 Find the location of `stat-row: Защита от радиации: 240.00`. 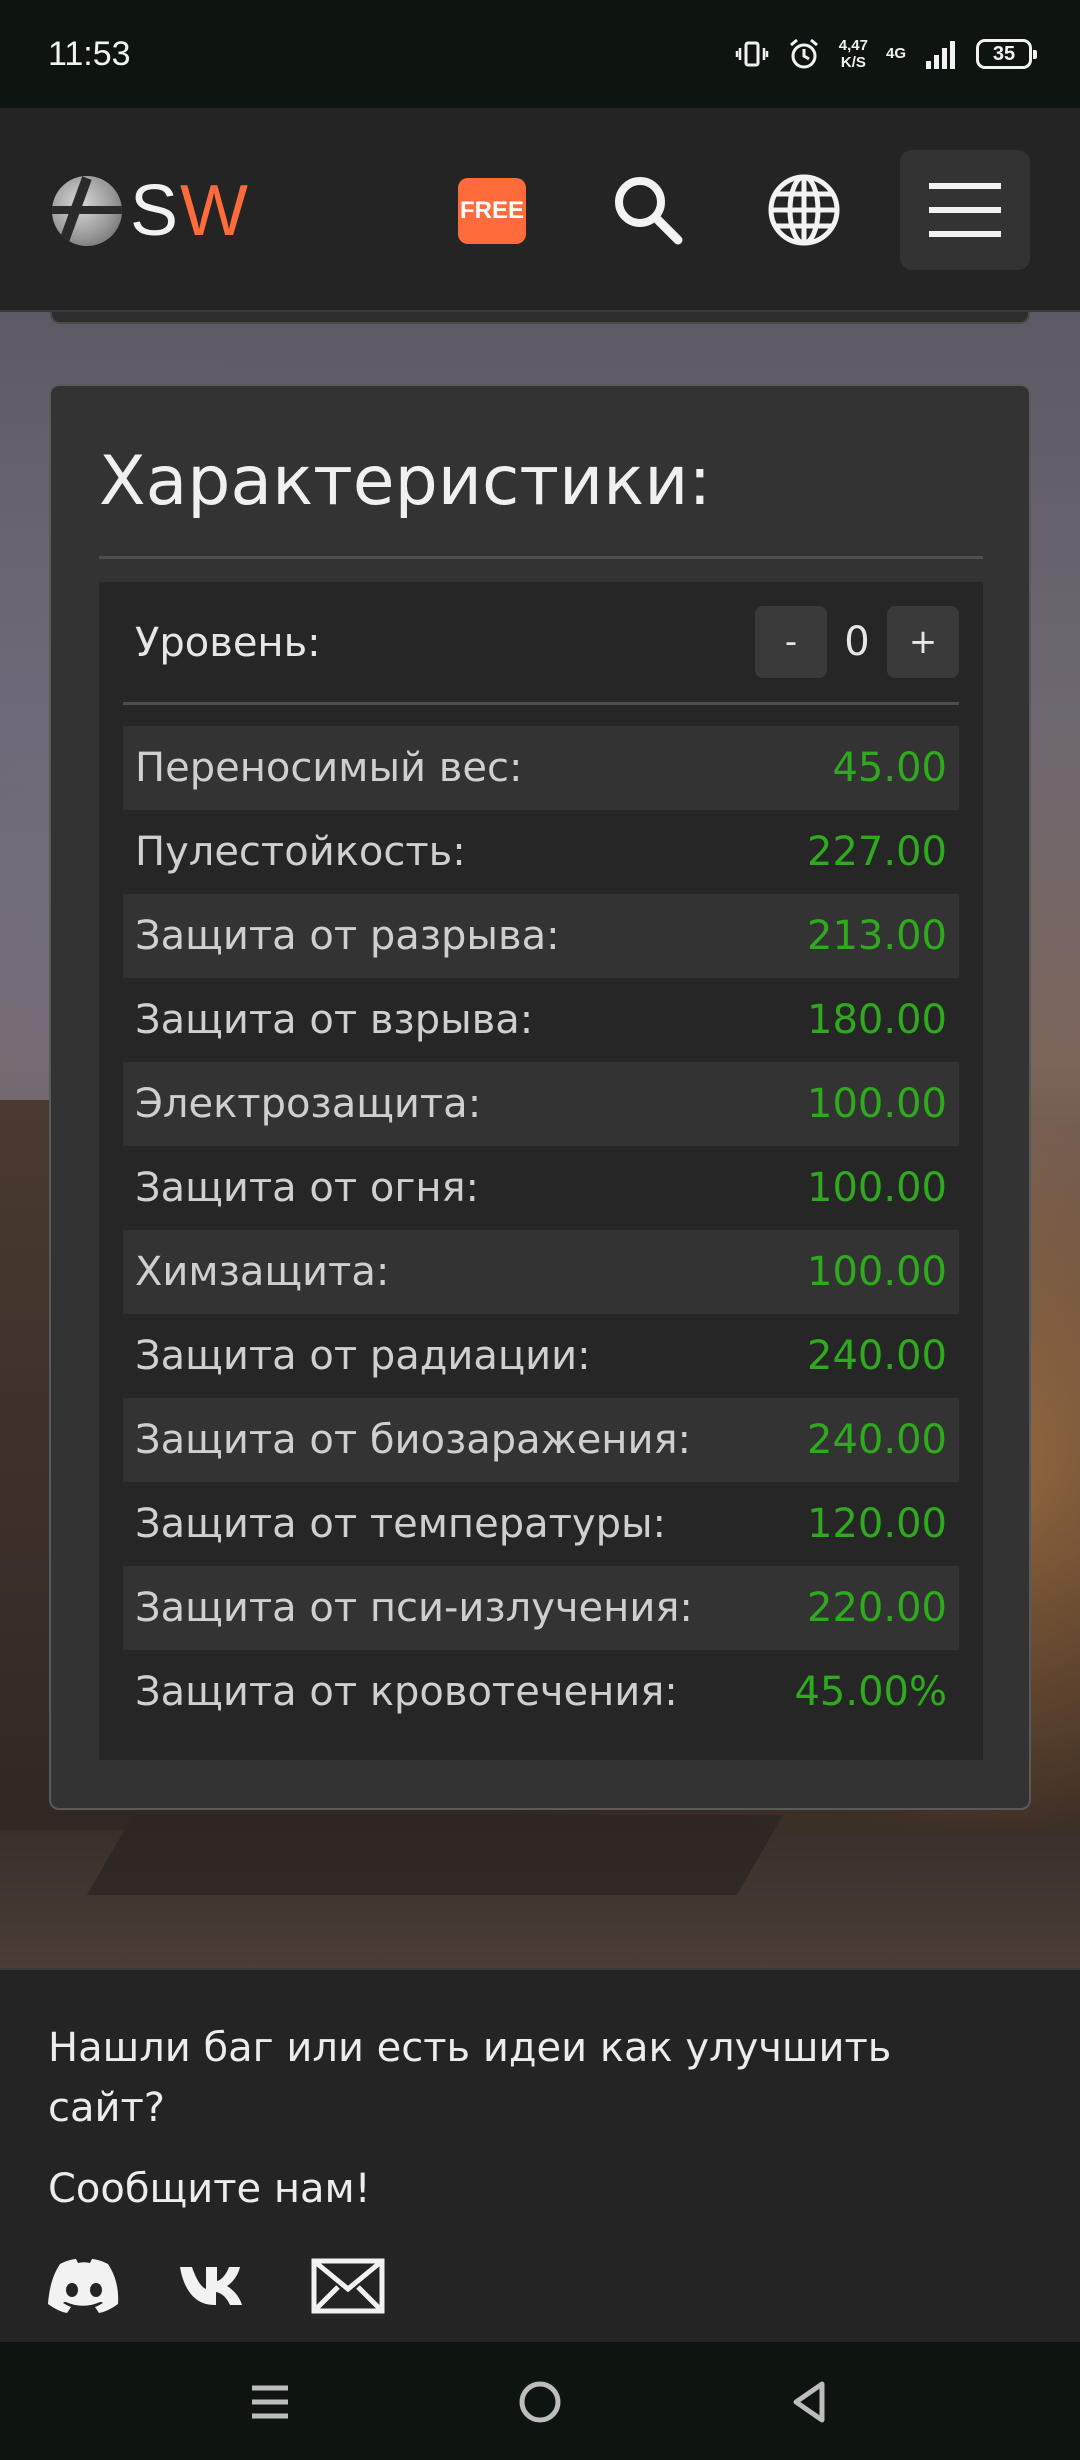

stat-row: Защита от радиации: 240.00 is located at coordinates (541, 1356).